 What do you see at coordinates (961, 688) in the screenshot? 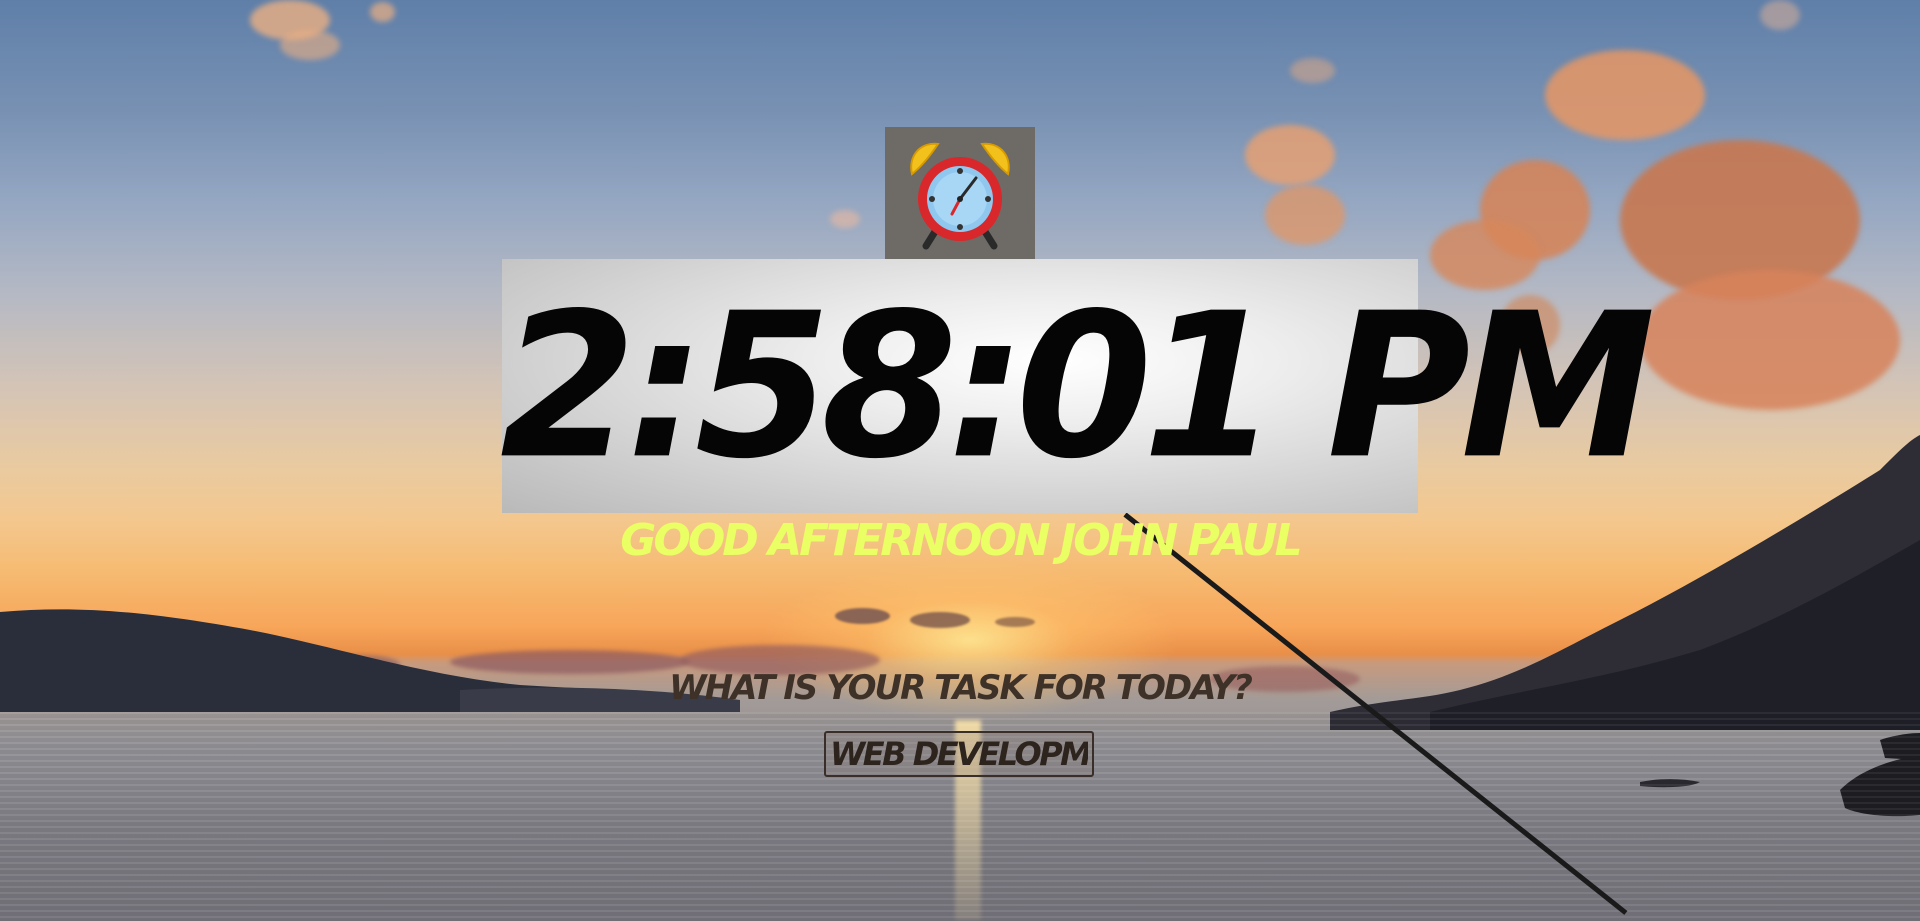
I see `task-question: WHAT IS YOUR TASK FOR TODAY?` at bounding box center [961, 688].